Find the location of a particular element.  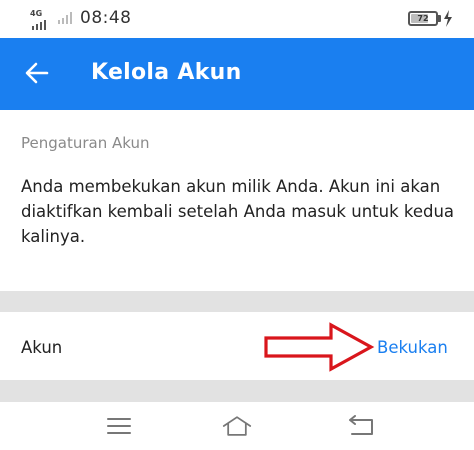

arrow-left-icon is located at coordinates (37, 73).